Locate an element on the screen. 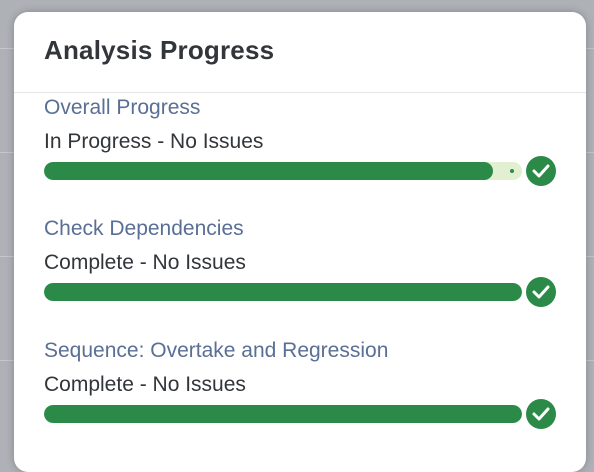 The image size is (594, 472). step-status: In Progress - No Issues is located at coordinates (154, 141).